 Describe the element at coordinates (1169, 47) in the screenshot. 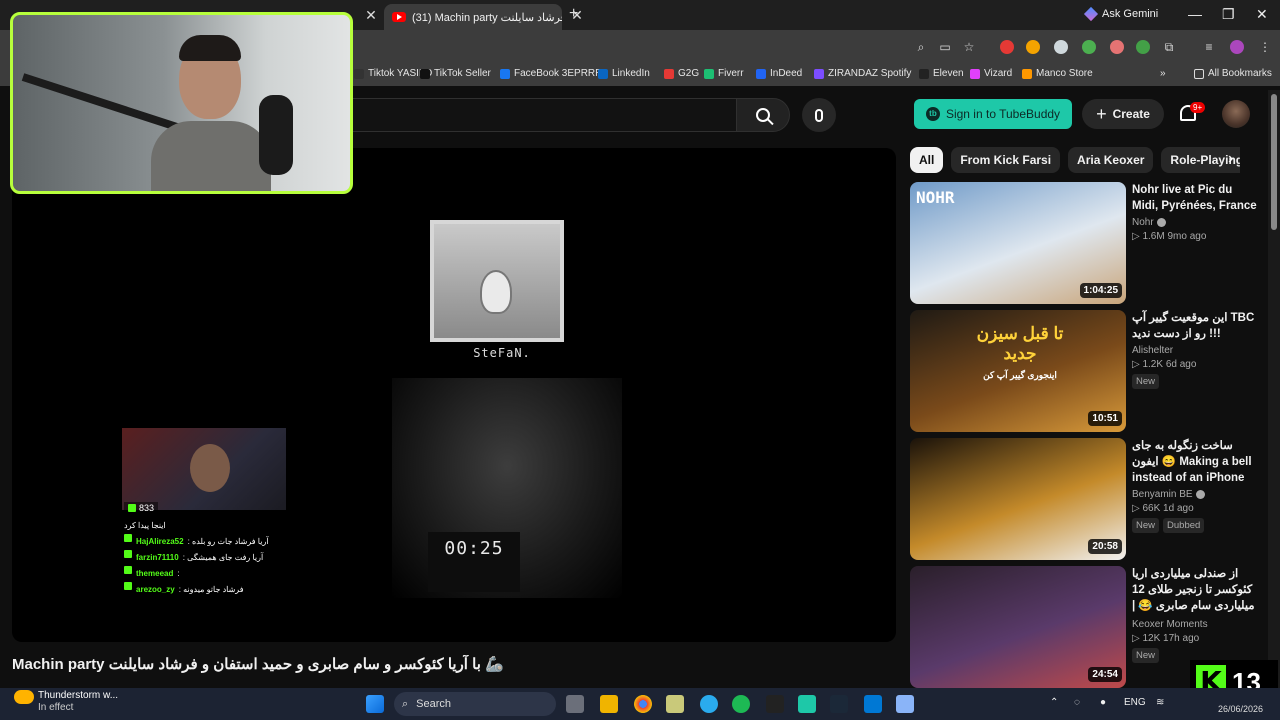

I see `extensions-puzzle-icon: ⧉` at that location.